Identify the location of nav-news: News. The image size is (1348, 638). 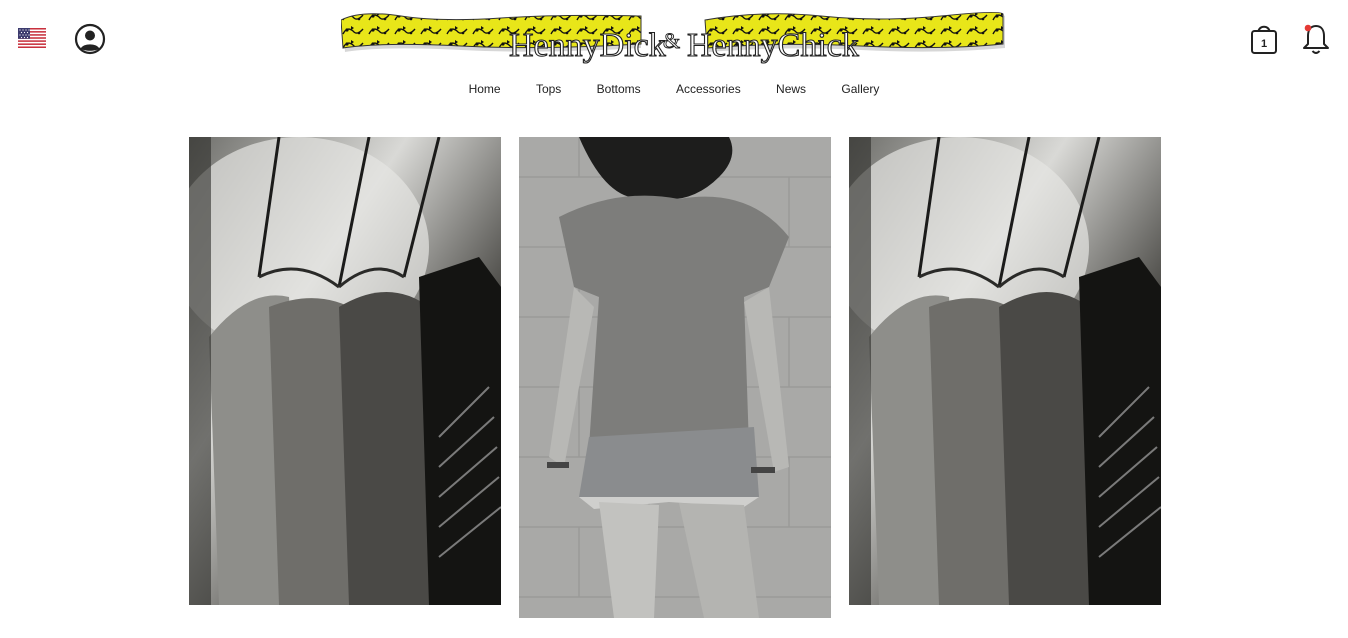
(791, 89).